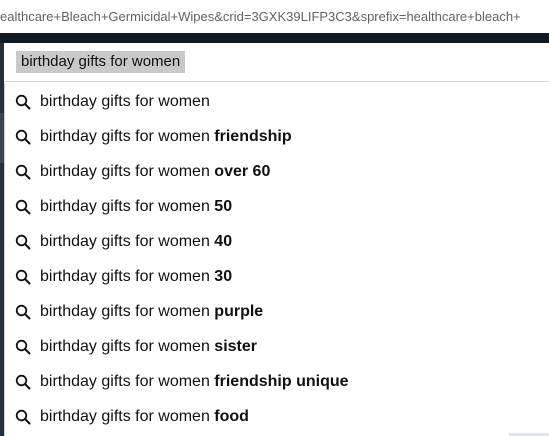 The height and width of the screenshot is (436, 549). I want to click on suggestion-item: birthday gifts for women 30, so click(277, 276).